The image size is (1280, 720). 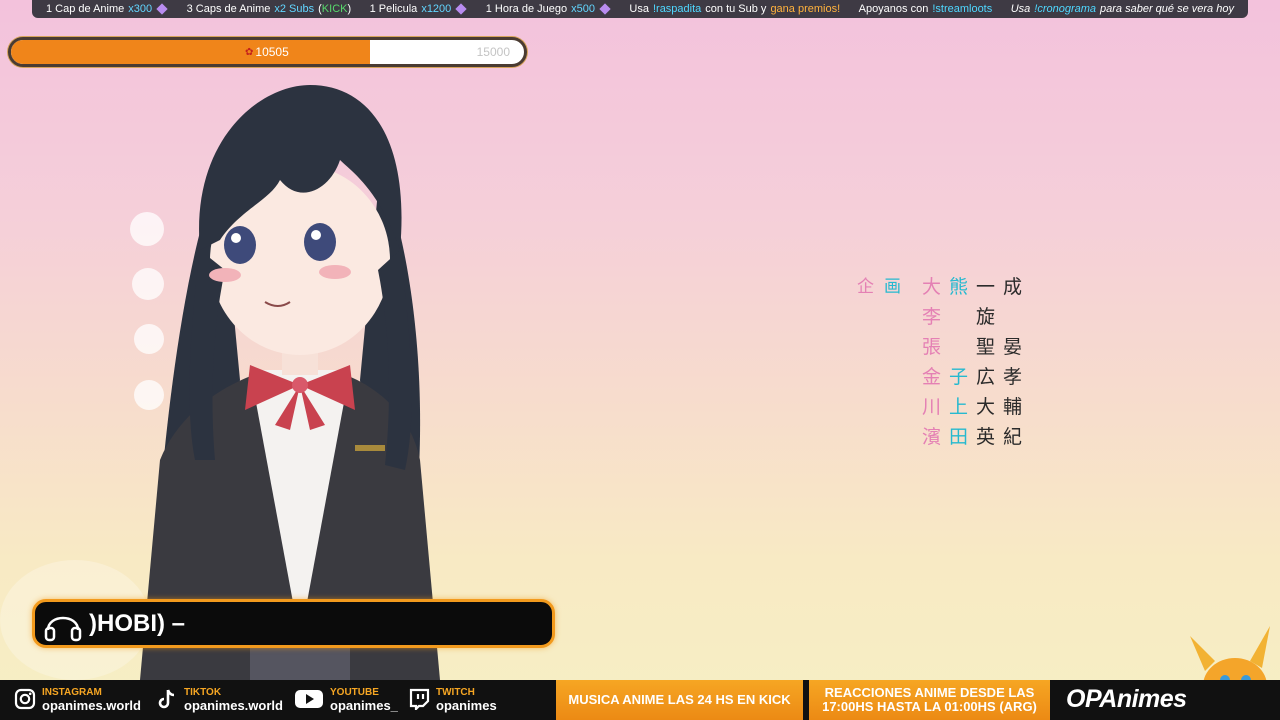 What do you see at coordinates (419, 699) in the screenshot?
I see `twitch-icon` at bounding box center [419, 699].